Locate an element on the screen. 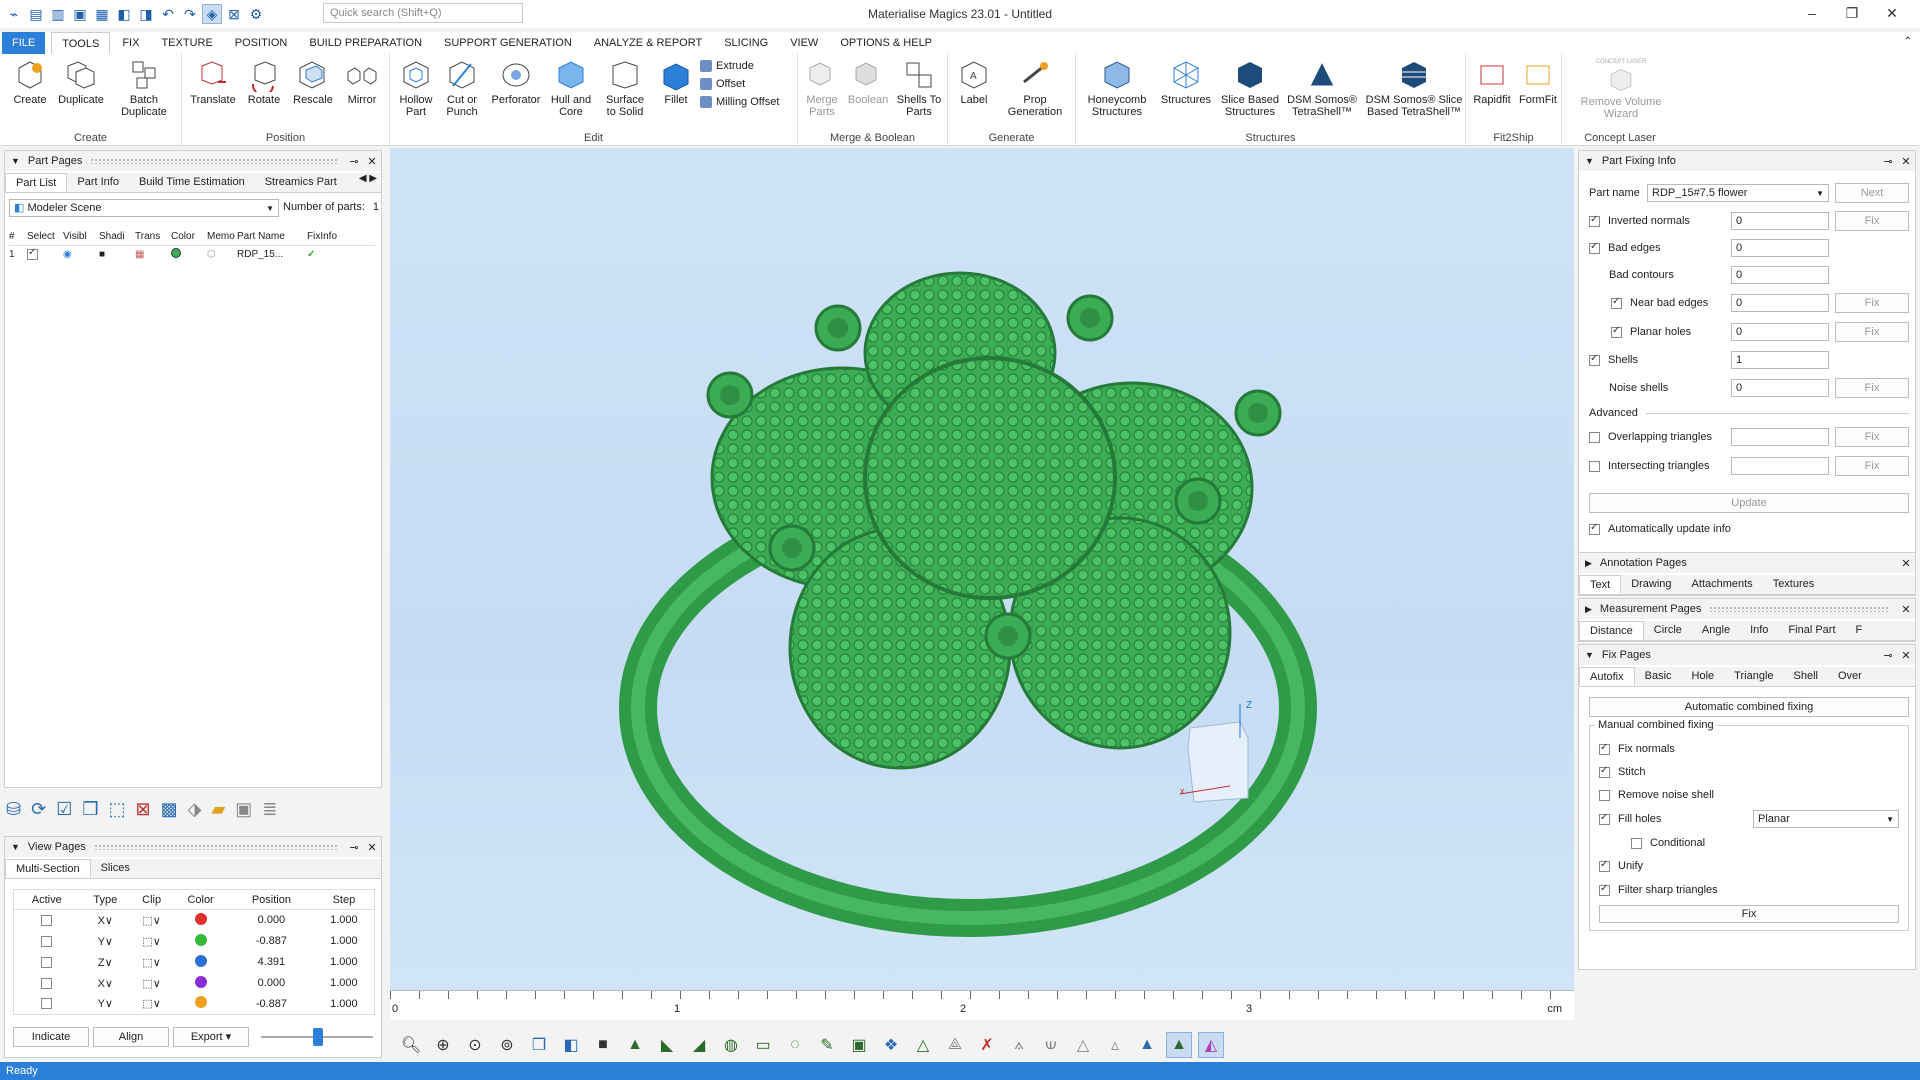 The image size is (1920, 1080). hollow-part-button: Hollow Part is located at coordinates (416, 88).